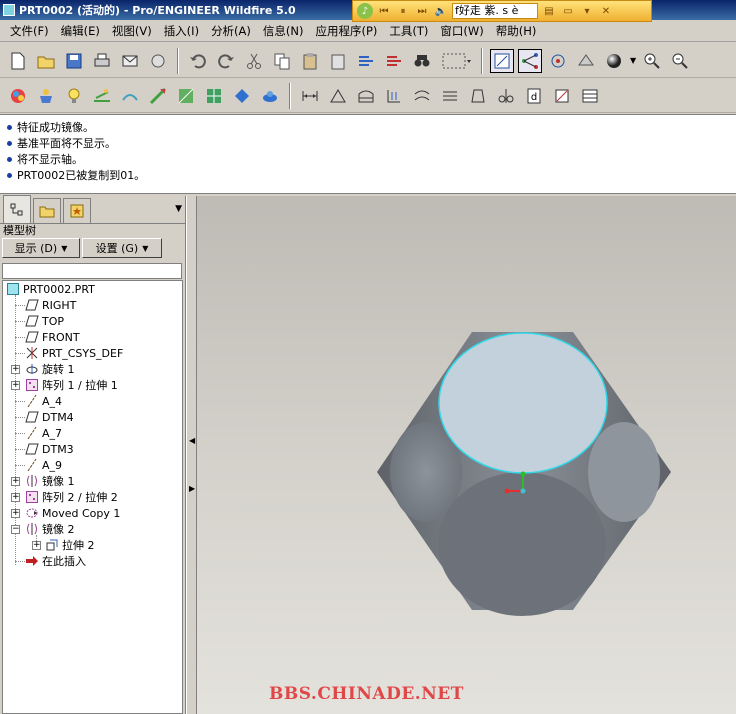  I want to click on tree-item-a7: A_7, so click(43, 433).